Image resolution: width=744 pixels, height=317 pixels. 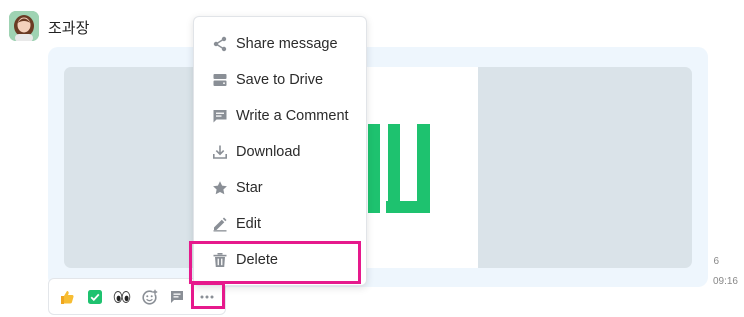 What do you see at coordinates (220, 44) in the screenshot?
I see `share-icon` at bounding box center [220, 44].